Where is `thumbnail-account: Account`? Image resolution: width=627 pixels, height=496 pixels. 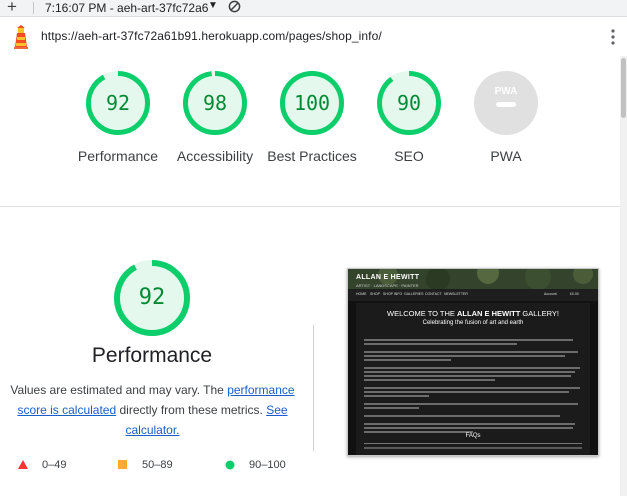
thumbnail-account: Account is located at coordinates (550, 294).